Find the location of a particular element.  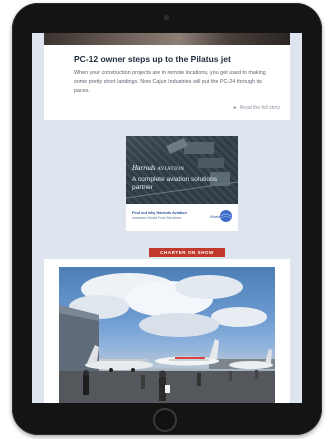

world-fuel-globe-icon: World is located at coordinates (221, 216).